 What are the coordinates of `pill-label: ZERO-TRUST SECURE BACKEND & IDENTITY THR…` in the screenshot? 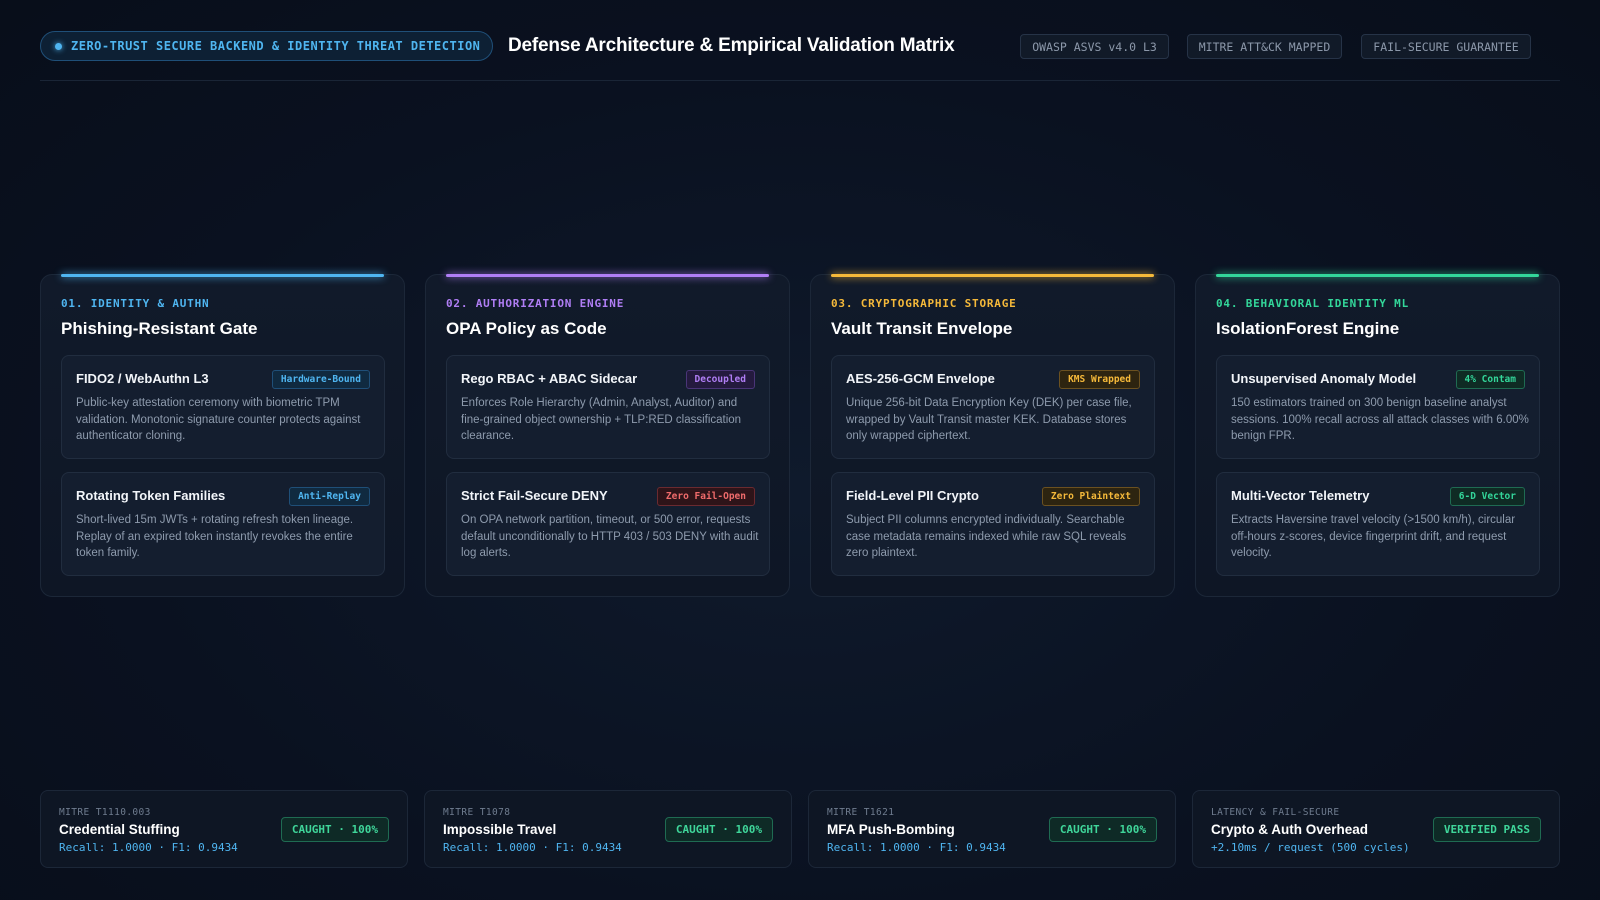 It's located at (276, 46).